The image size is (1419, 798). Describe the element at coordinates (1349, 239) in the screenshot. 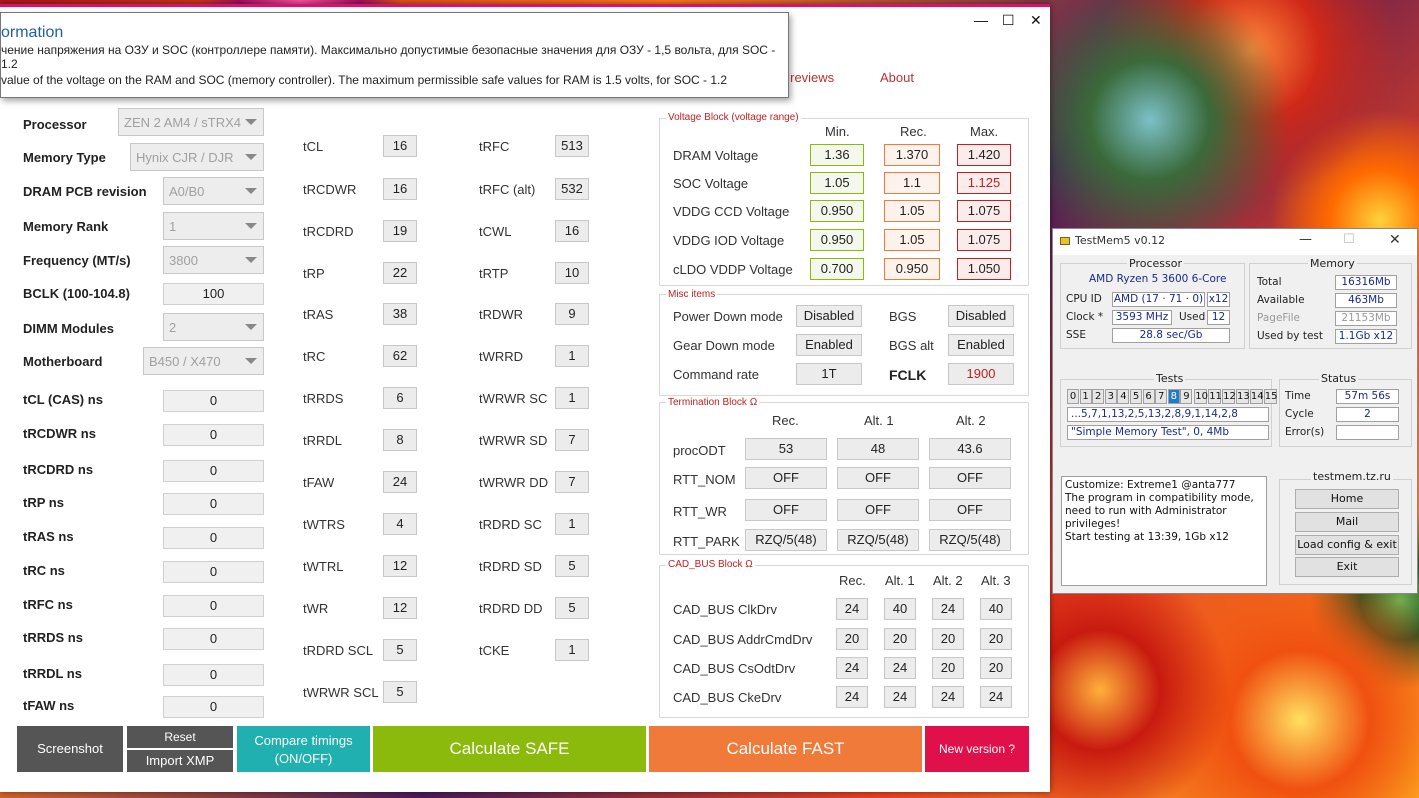

I see `tm-maximize-button: ☐` at that location.